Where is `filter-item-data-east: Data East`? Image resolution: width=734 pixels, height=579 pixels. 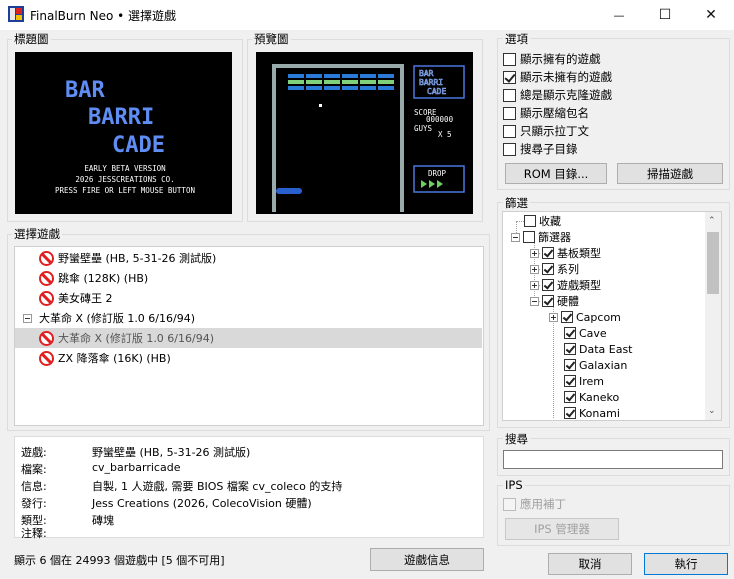 filter-item-data-east: Data East is located at coordinates (598, 349).